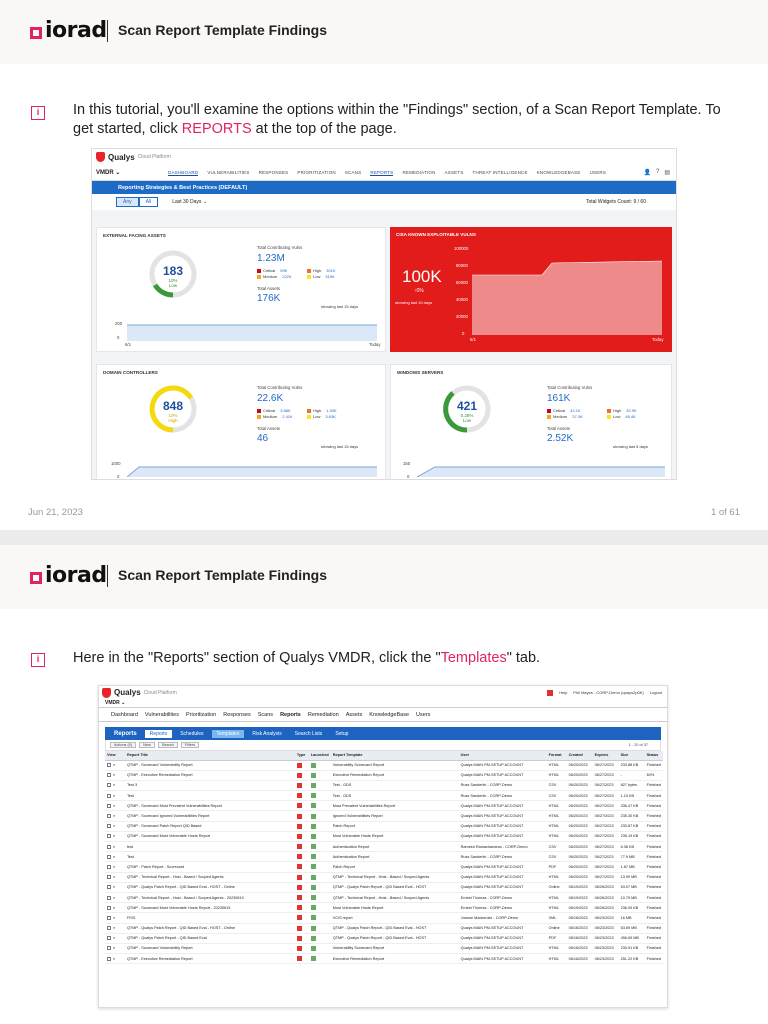 The height and width of the screenshot is (1024, 768). Describe the element at coordinates (274, 172) in the screenshot. I see `nav-responses: RESPONSES` at that location.